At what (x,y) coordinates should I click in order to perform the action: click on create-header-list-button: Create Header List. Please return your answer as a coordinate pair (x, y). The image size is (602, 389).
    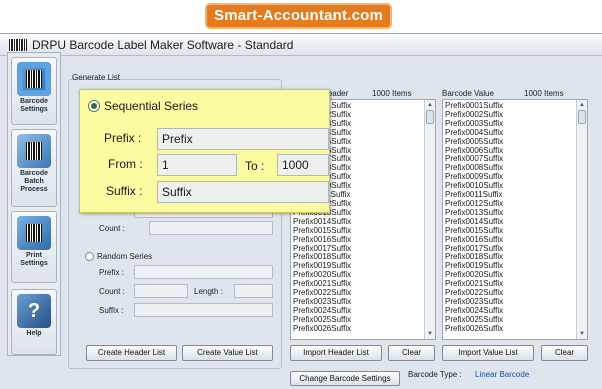
    Looking at the image, I should click on (131, 353).